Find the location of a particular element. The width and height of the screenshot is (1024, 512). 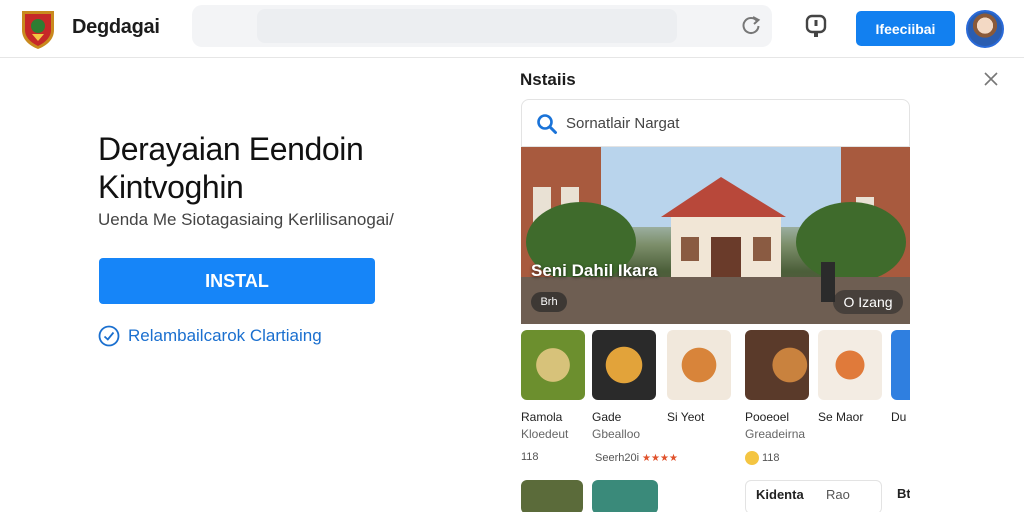

feature-tag: Brh is located at coordinates (549, 302).